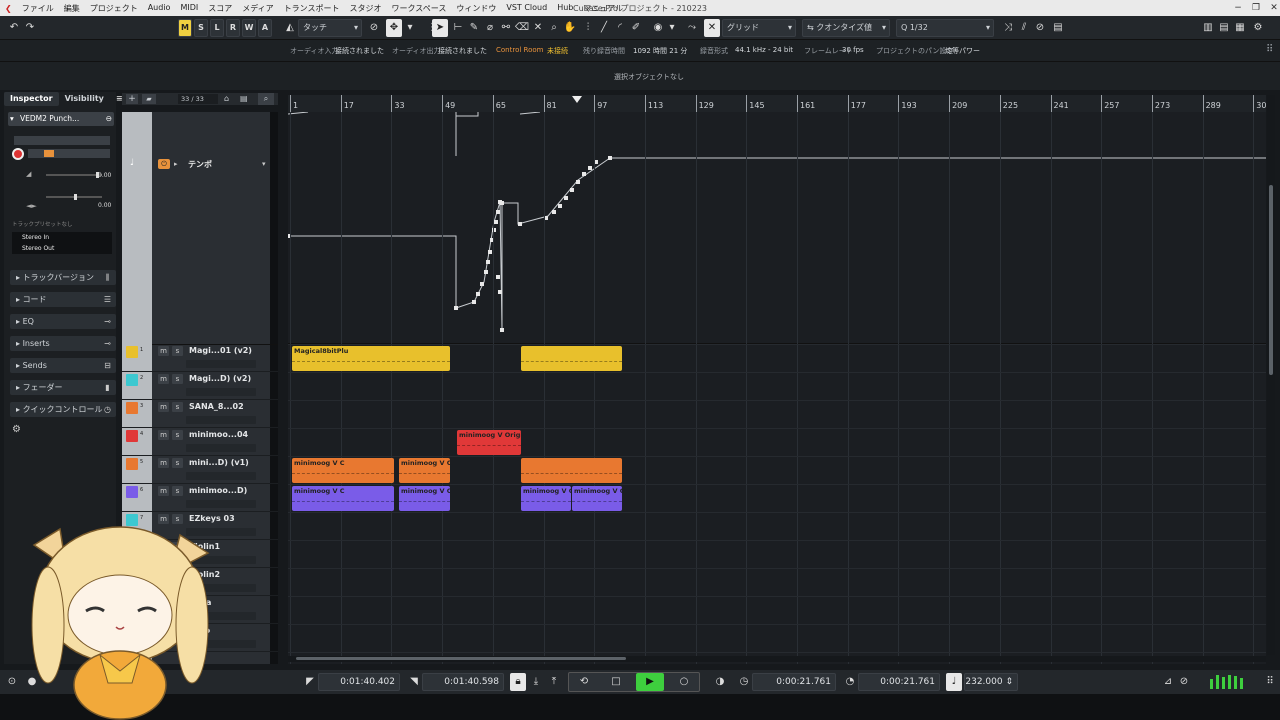 The height and width of the screenshot is (720, 1280). I want to click on stop-icon: □, so click(616, 682).